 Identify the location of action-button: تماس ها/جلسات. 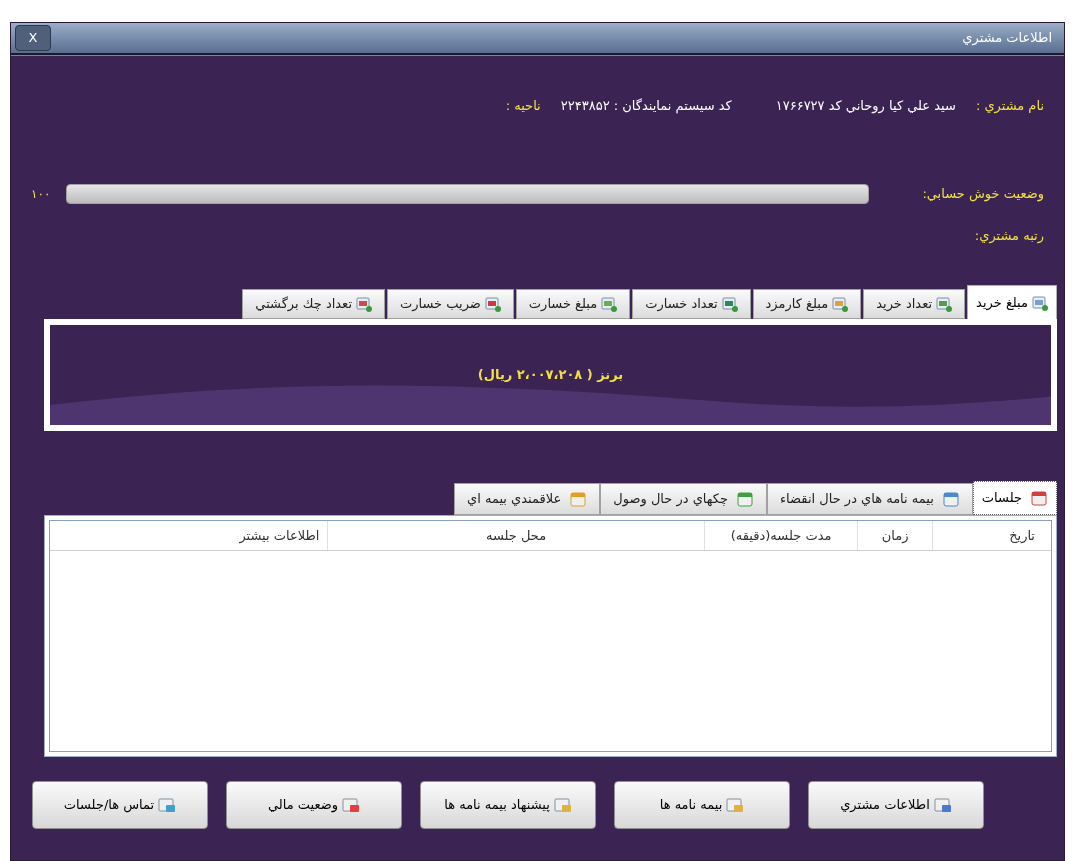
(120, 805).